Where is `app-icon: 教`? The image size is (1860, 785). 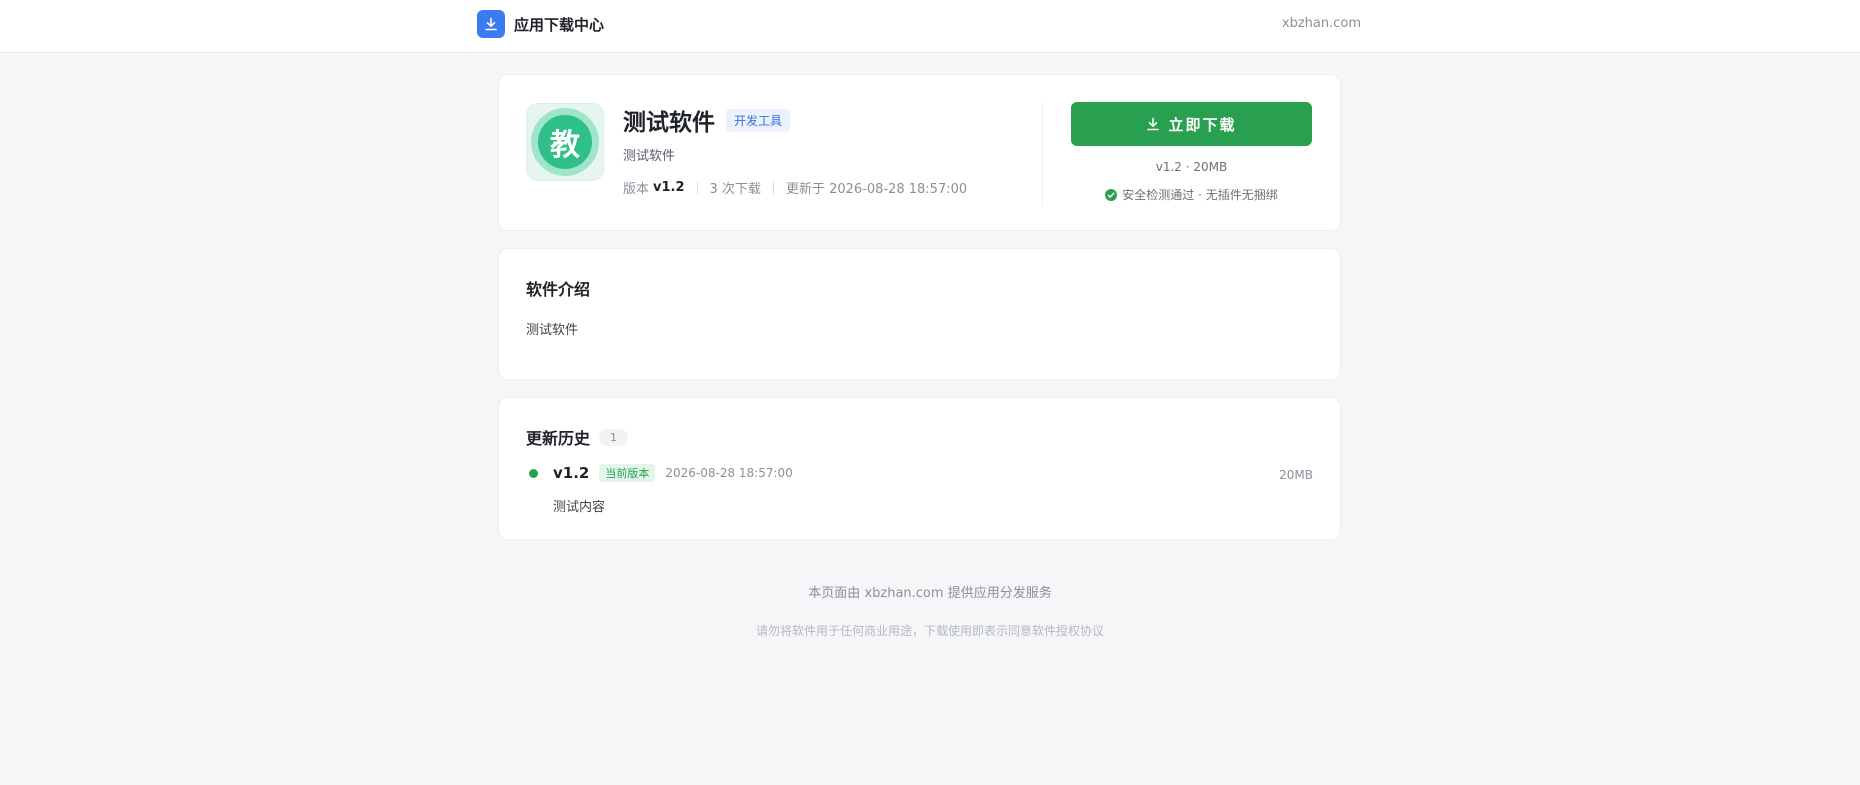 app-icon: 教 is located at coordinates (565, 142).